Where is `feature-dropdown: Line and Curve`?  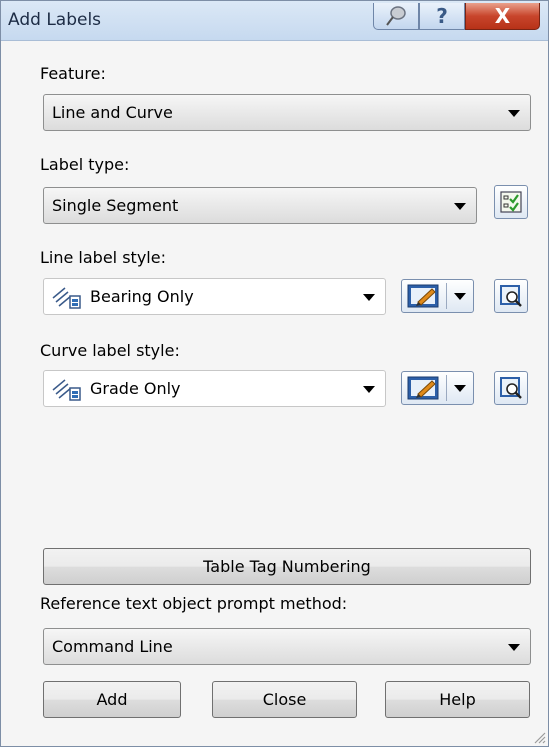 feature-dropdown: Line and Curve is located at coordinates (287, 112).